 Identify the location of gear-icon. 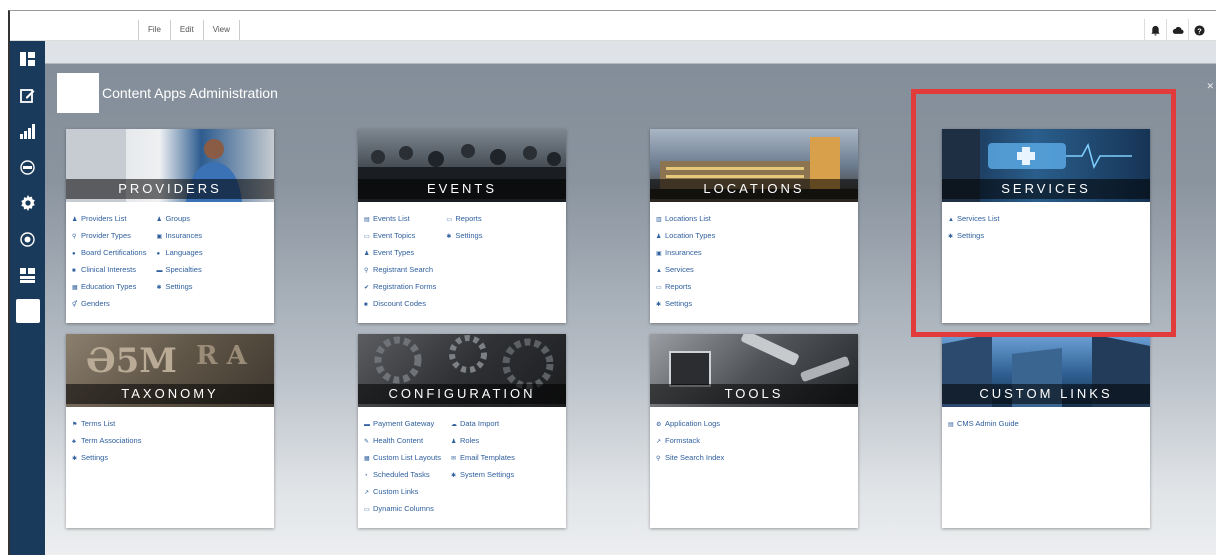
(27, 203).